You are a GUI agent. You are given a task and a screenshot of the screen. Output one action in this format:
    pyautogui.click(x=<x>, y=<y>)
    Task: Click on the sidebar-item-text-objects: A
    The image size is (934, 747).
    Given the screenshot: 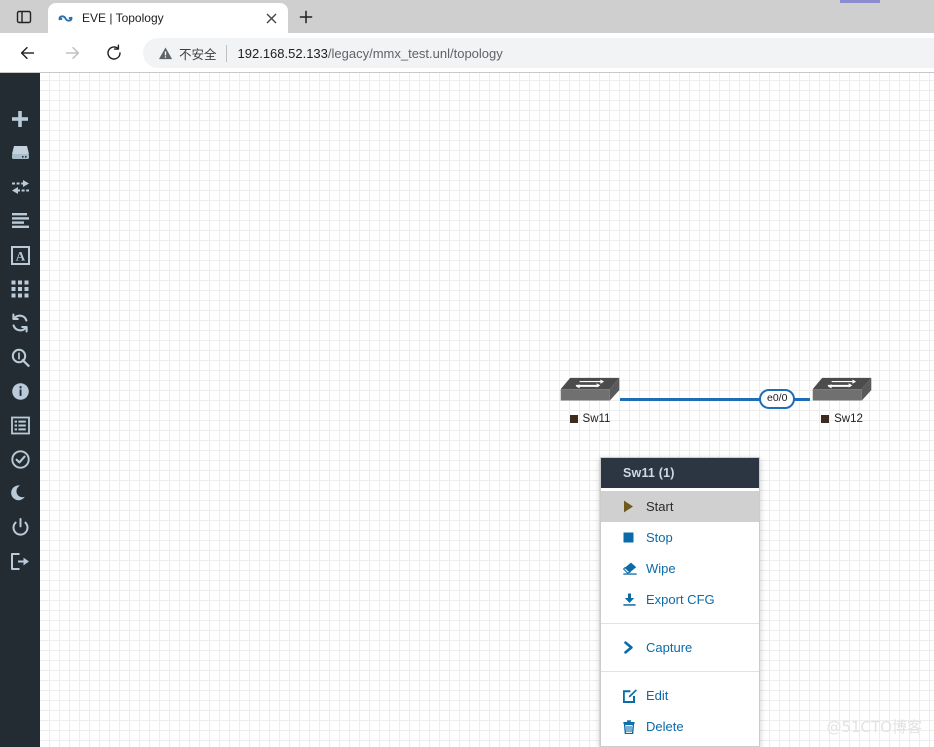 What is the action you would take?
    pyautogui.click(x=20, y=255)
    